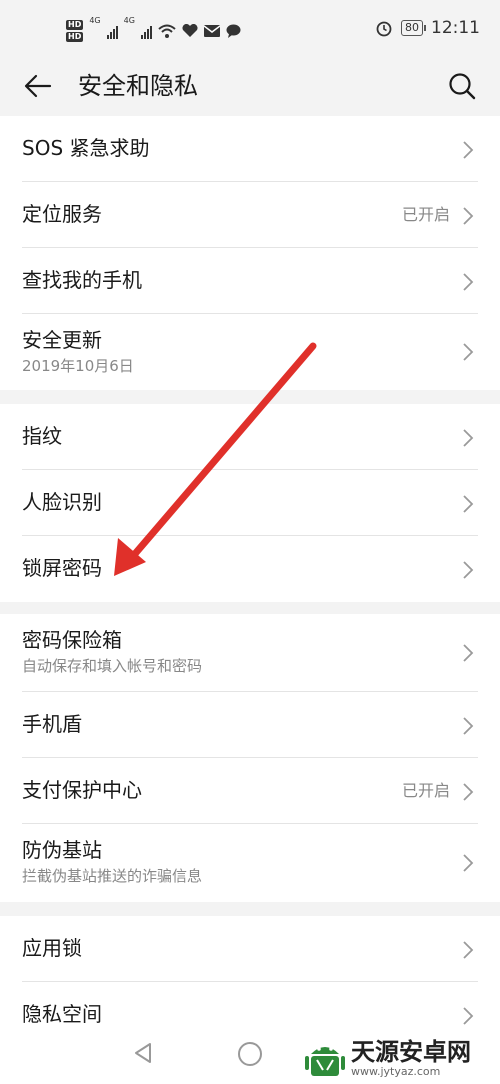 The image size is (500, 1084). What do you see at coordinates (62, 502) in the screenshot?
I see `row-label: 人脸识别` at bounding box center [62, 502].